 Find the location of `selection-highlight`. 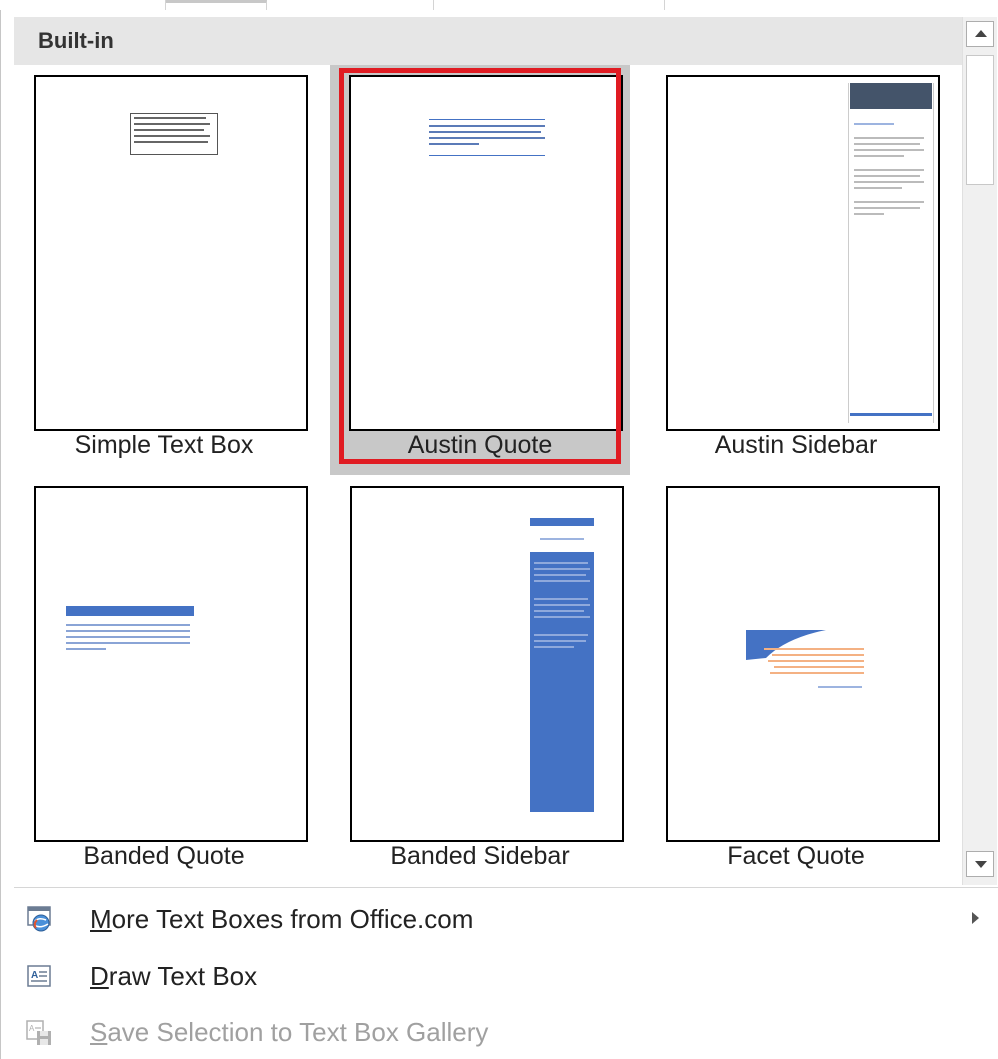

selection-highlight is located at coordinates (480, 266).